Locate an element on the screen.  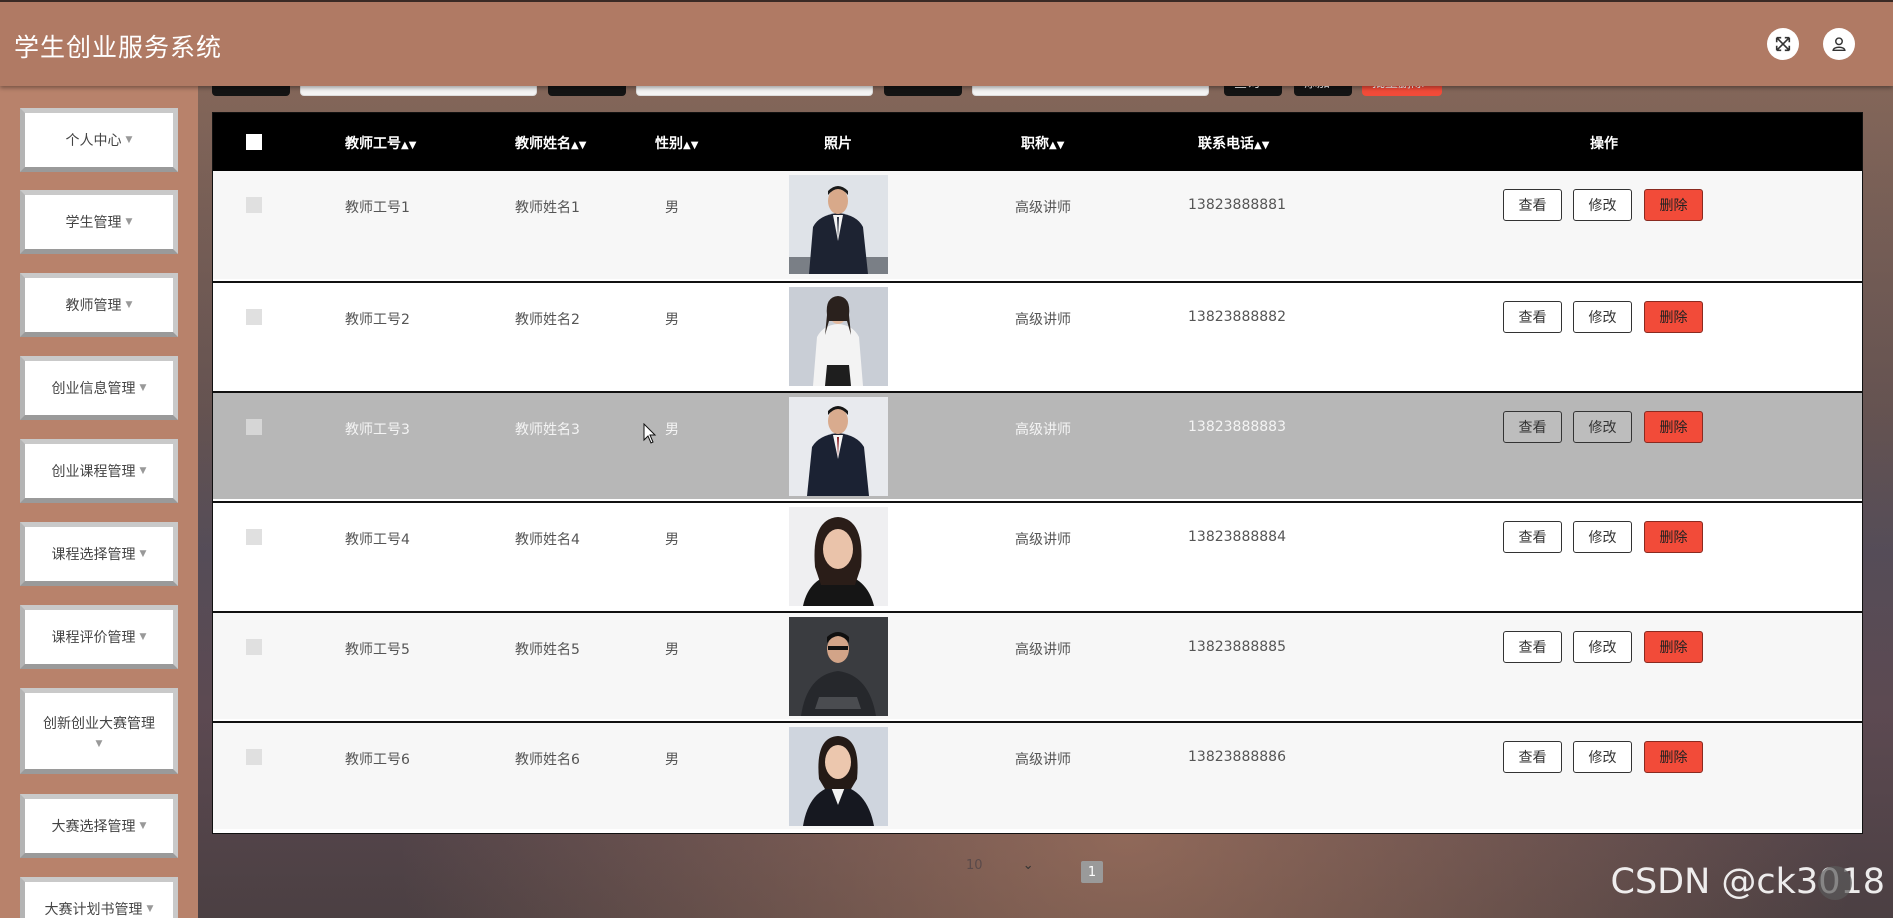
sidebar-item-startup-info: 创业信息管理 ▼ is located at coordinates (99, 388).